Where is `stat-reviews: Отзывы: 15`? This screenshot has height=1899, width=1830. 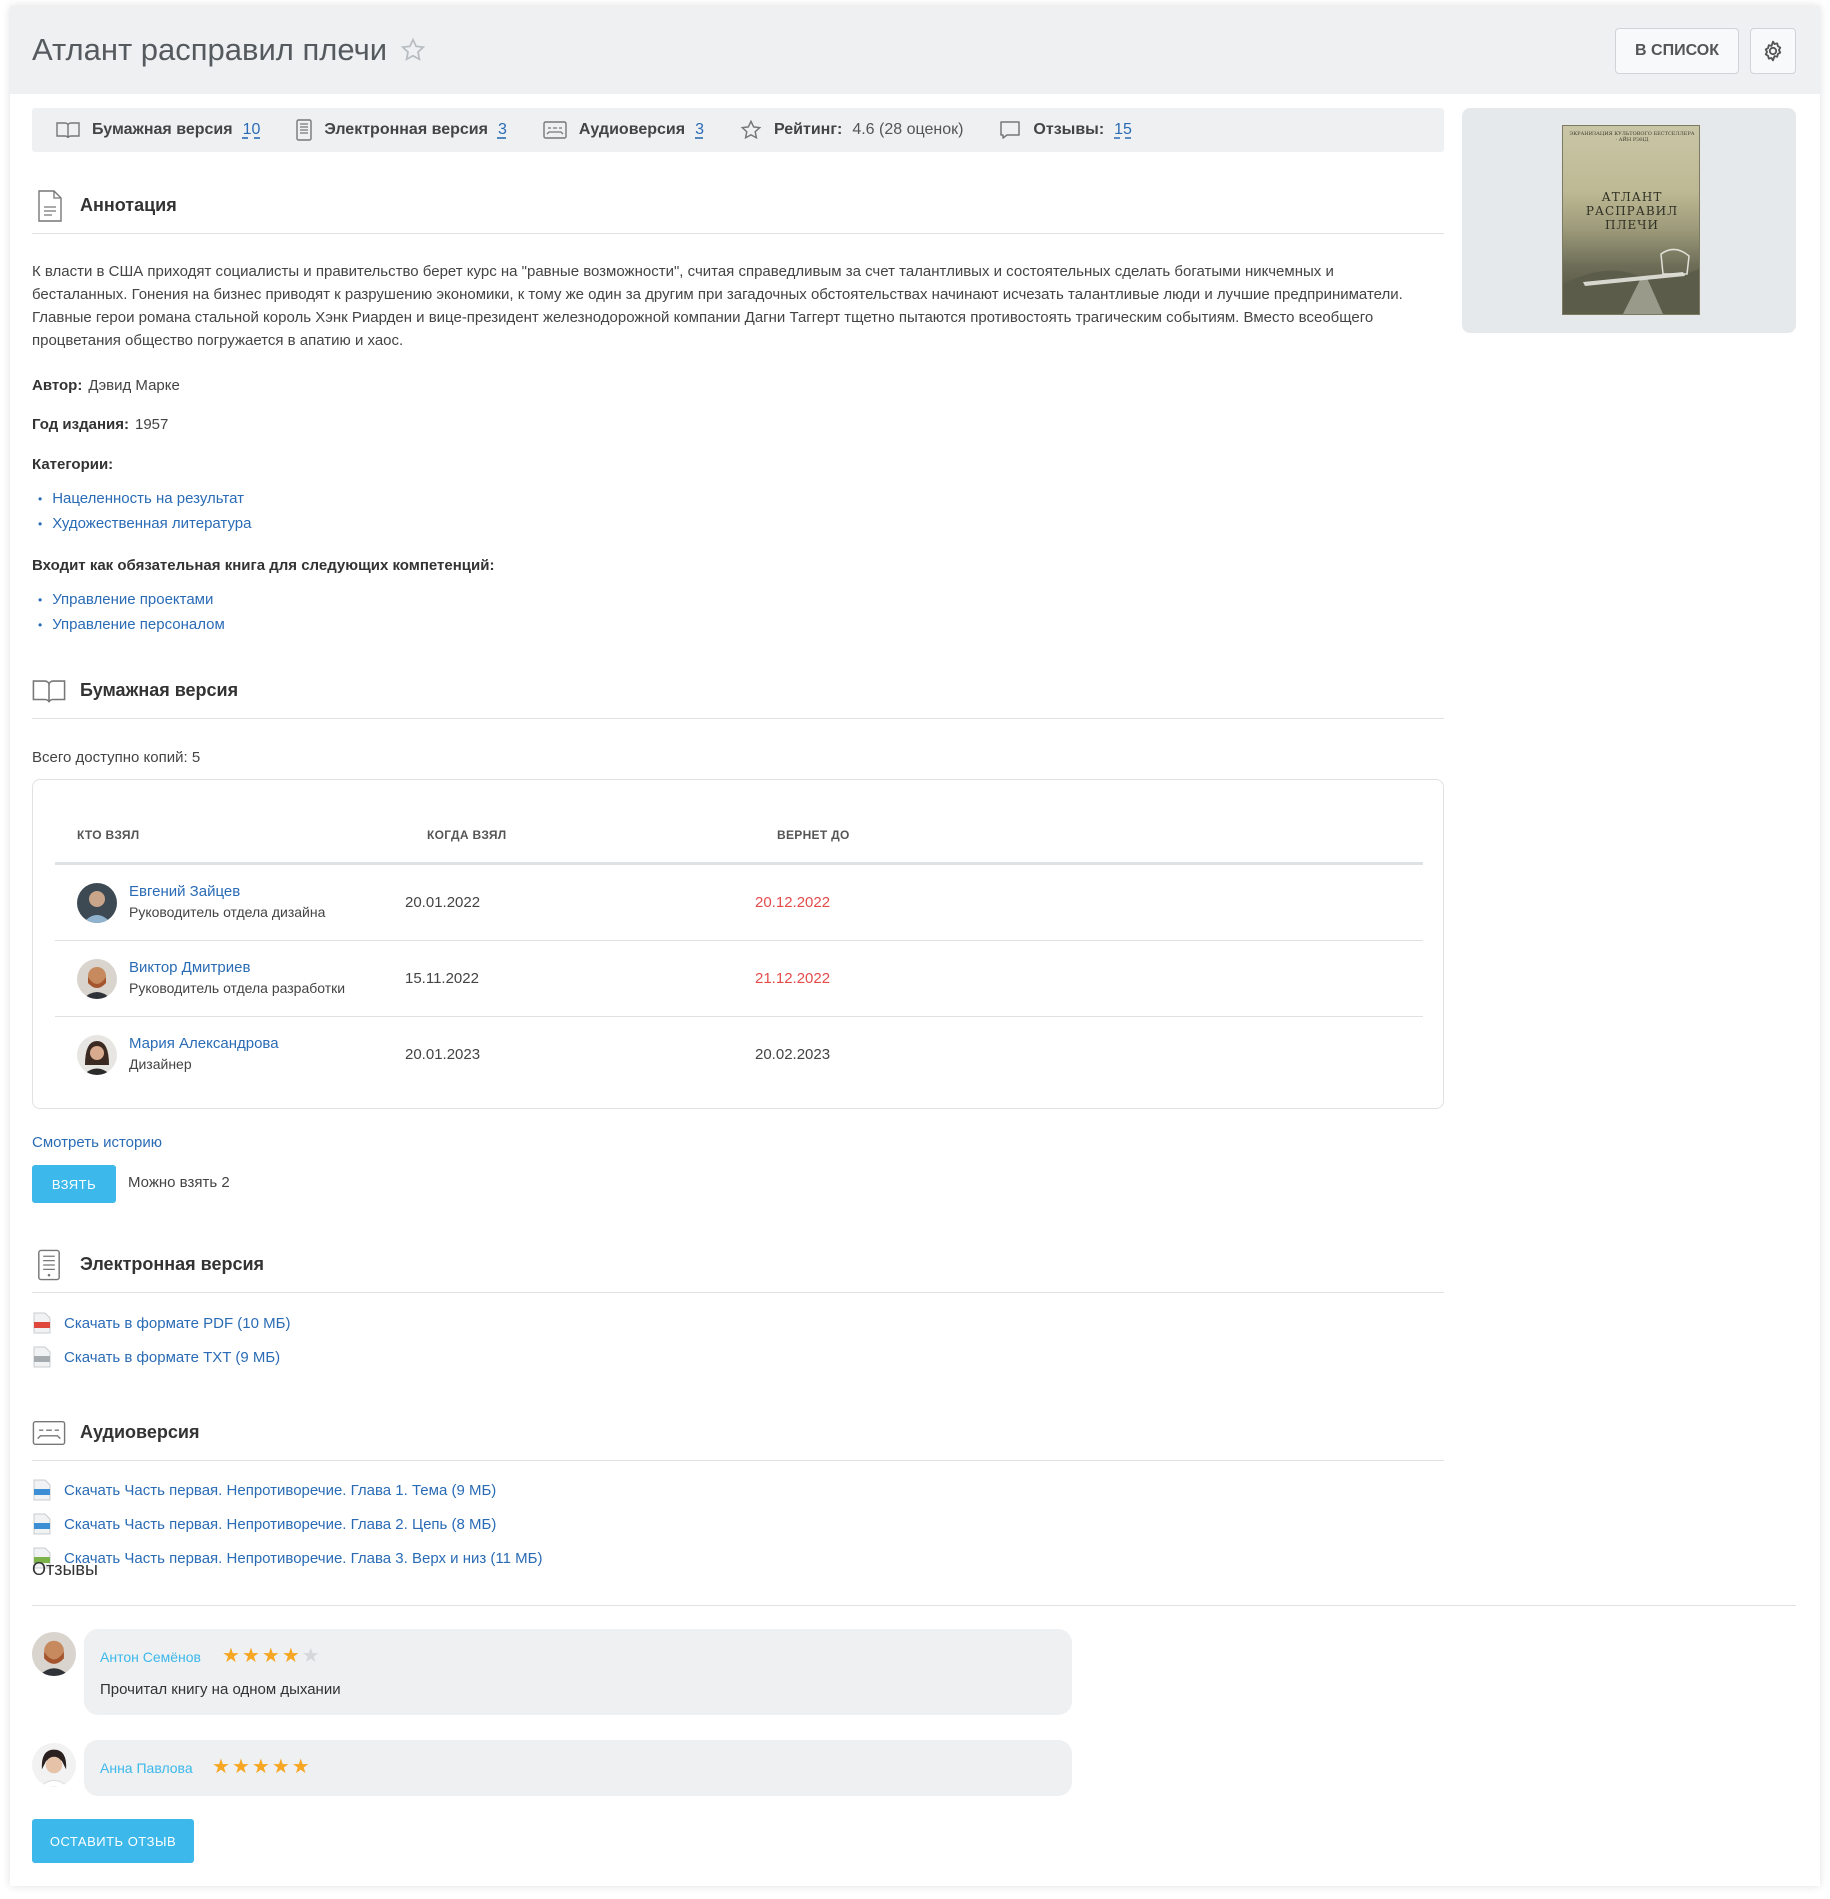 stat-reviews: Отзывы: 15 is located at coordinates (1065, 130).